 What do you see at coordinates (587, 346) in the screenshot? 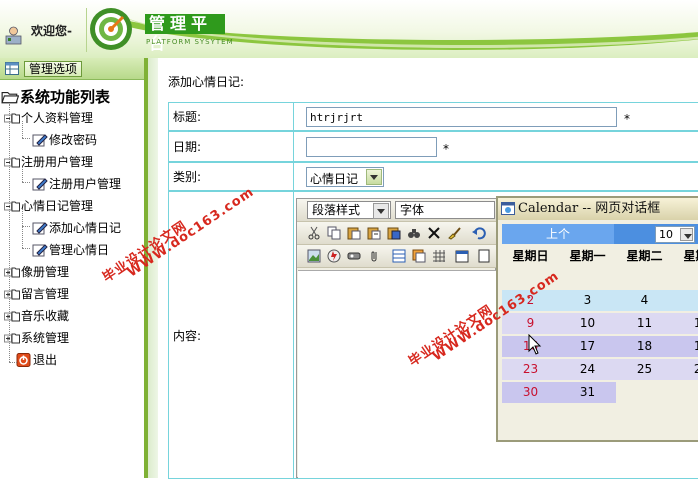
I see `calendar-day: 17` at bounding box center [587, 346].